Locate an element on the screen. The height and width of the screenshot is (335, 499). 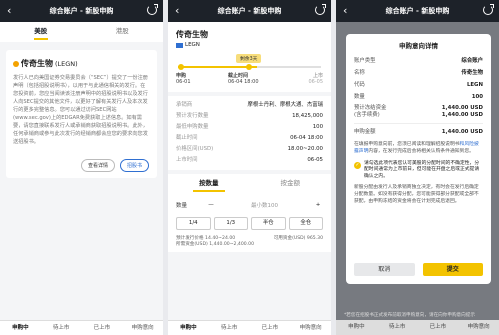
available-funds: 可用资金(USD) 965.30 is located at coordinates (298, 238).